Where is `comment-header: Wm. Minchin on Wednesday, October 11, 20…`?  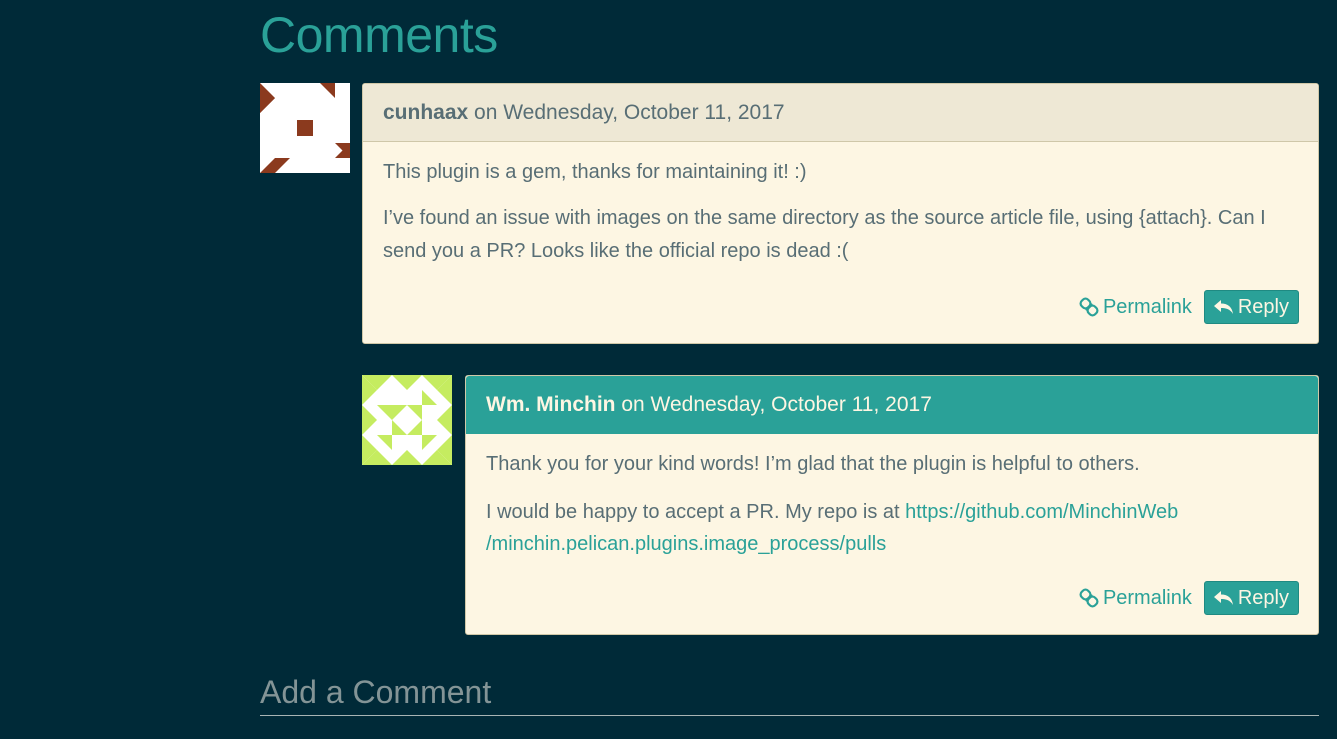 comment-header: Wm. Minchin on Wednesday, October 11, 20… is located at coordinates (892, 405).